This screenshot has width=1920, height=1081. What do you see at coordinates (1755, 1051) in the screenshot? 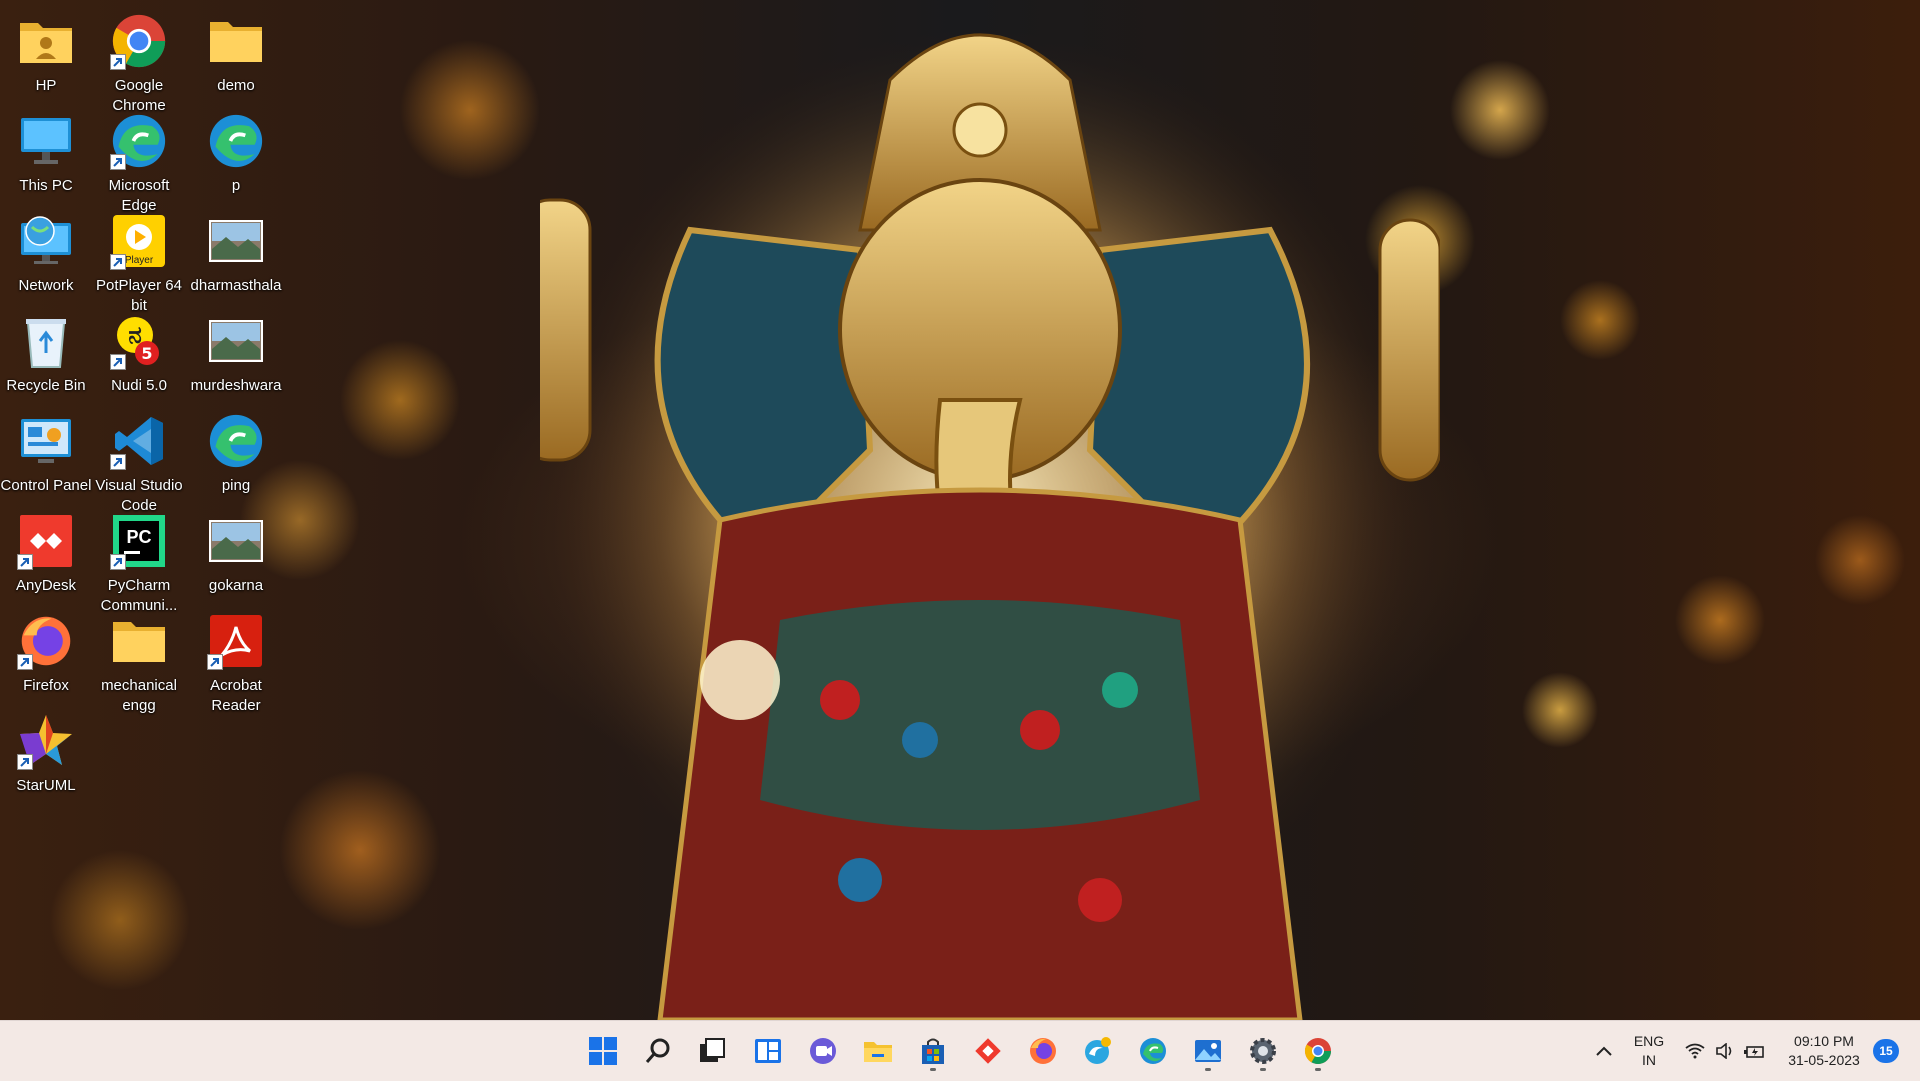
I see `battery-icon` at bounding box center [1755, 1051].